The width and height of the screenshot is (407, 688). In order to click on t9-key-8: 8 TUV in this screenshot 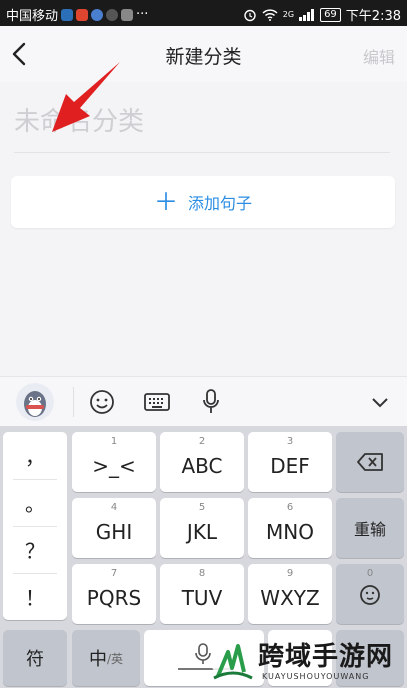, I will do `click(202, 594)`.